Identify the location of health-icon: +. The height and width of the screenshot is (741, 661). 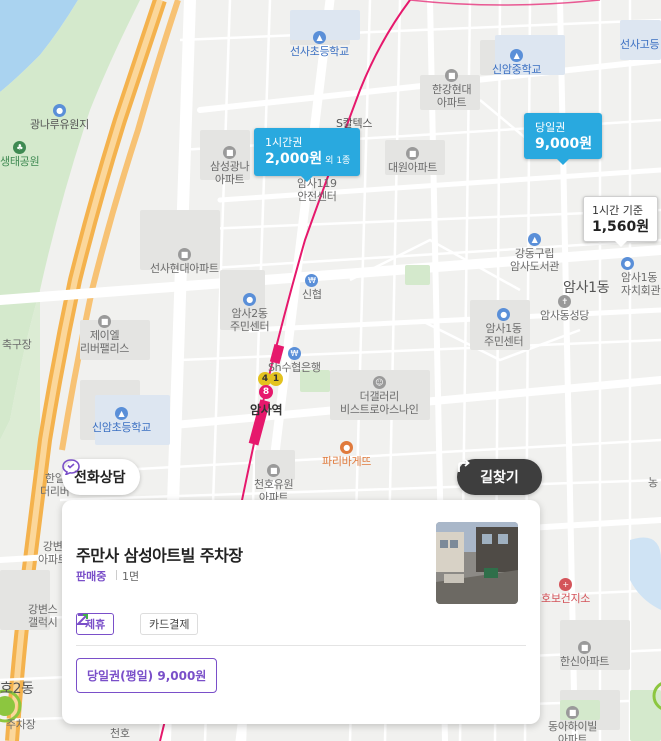
(566, 584).